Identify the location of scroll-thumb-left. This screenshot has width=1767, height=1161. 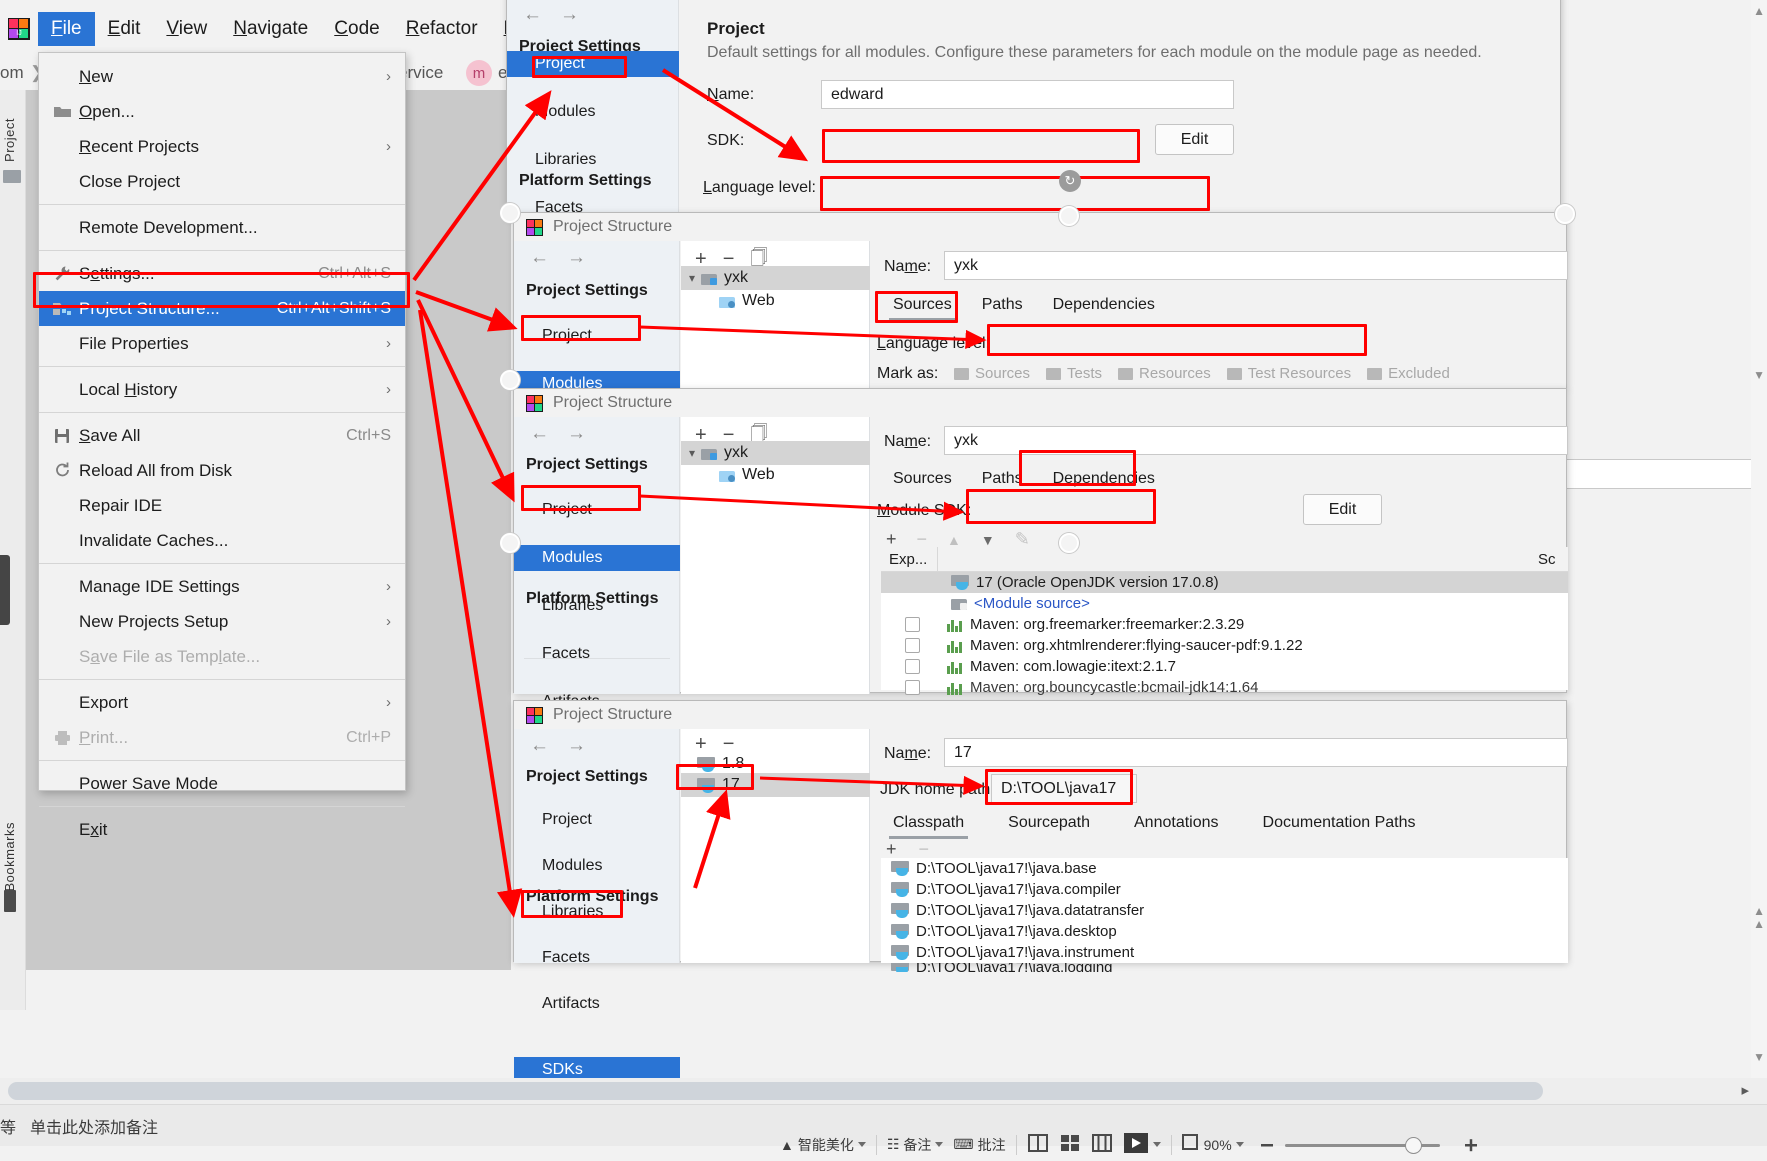
(5, 590).